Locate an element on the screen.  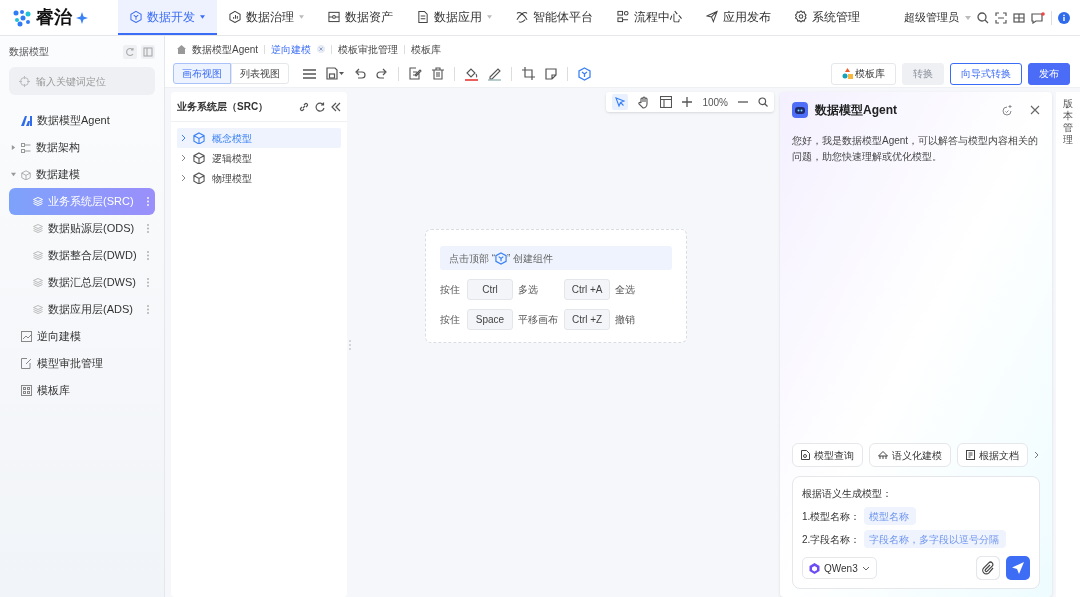
tree-item: 概念模型 is located at coordinates (259, 138).